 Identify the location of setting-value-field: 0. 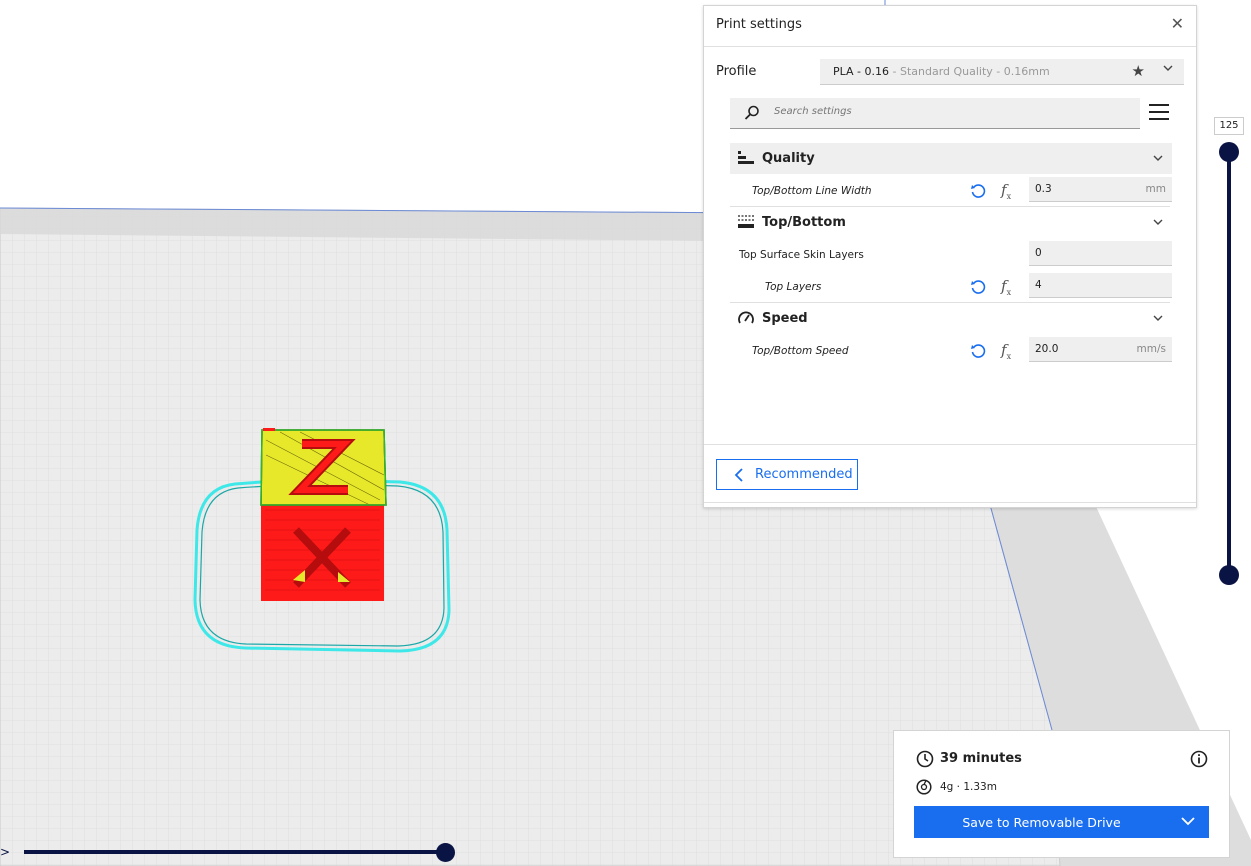
(1100, 253).